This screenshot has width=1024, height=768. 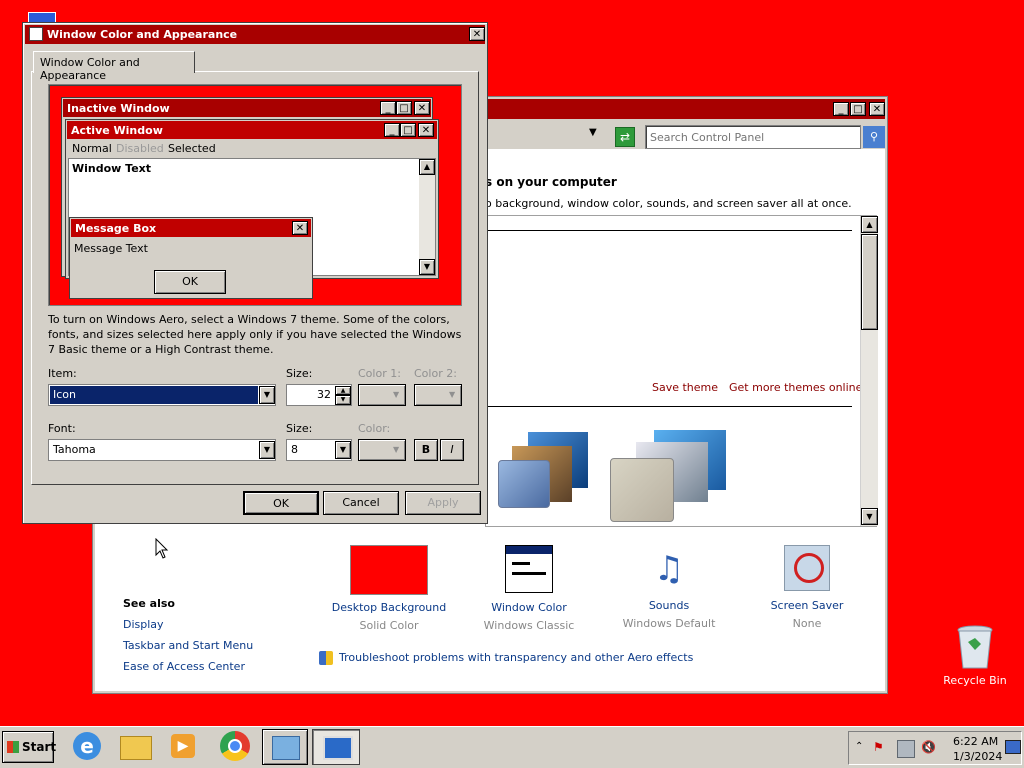 What do you see at coordinates (807, 623) in the screenshot?
I see `tile-screen-saver-sub: None` at bounding box center [807, 623].